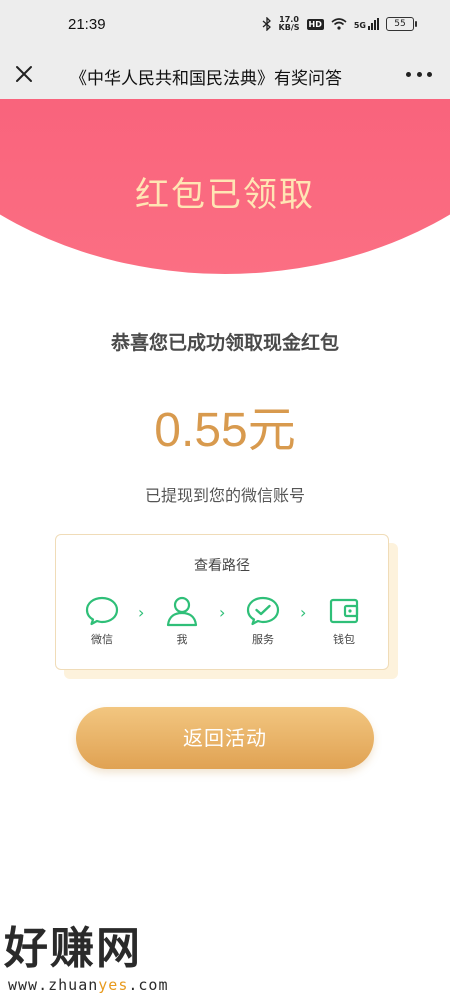 The image size is (450, 1000). I want to click on red-packet-amount: 0.55元, so click(225, 430).